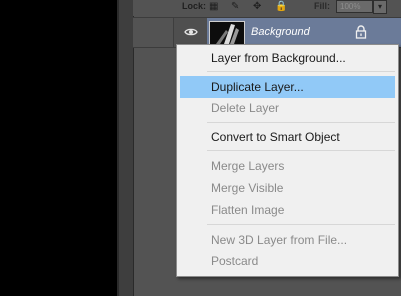 This screenshot has height=296, width=401. Describe the element at coordinates (267, 8) in the screenshot. I see `lock-bar: Lock: ▦ ✎ ✥ 🔒 Fill: 100% ▾` at that location.